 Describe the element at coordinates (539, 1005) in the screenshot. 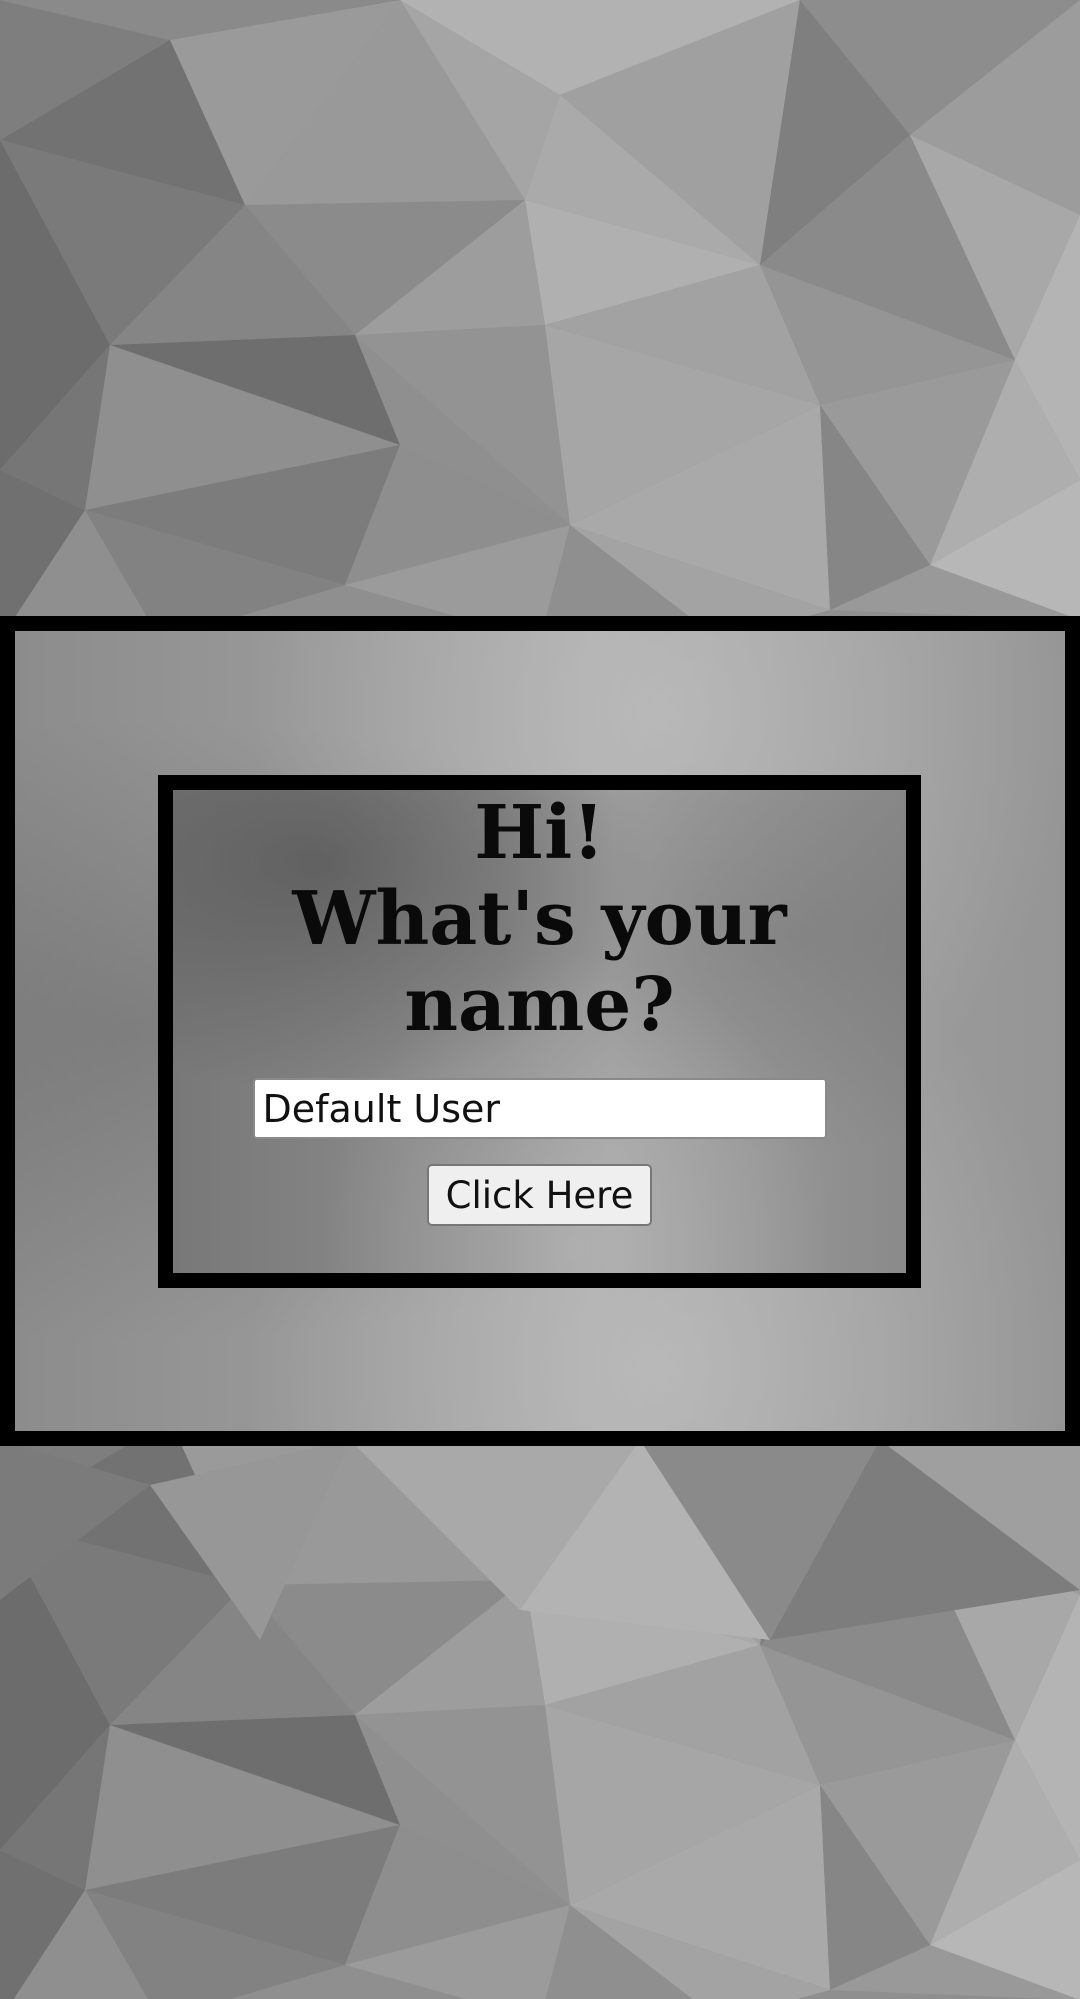

I see `greeting-line-3: name?` at that location.